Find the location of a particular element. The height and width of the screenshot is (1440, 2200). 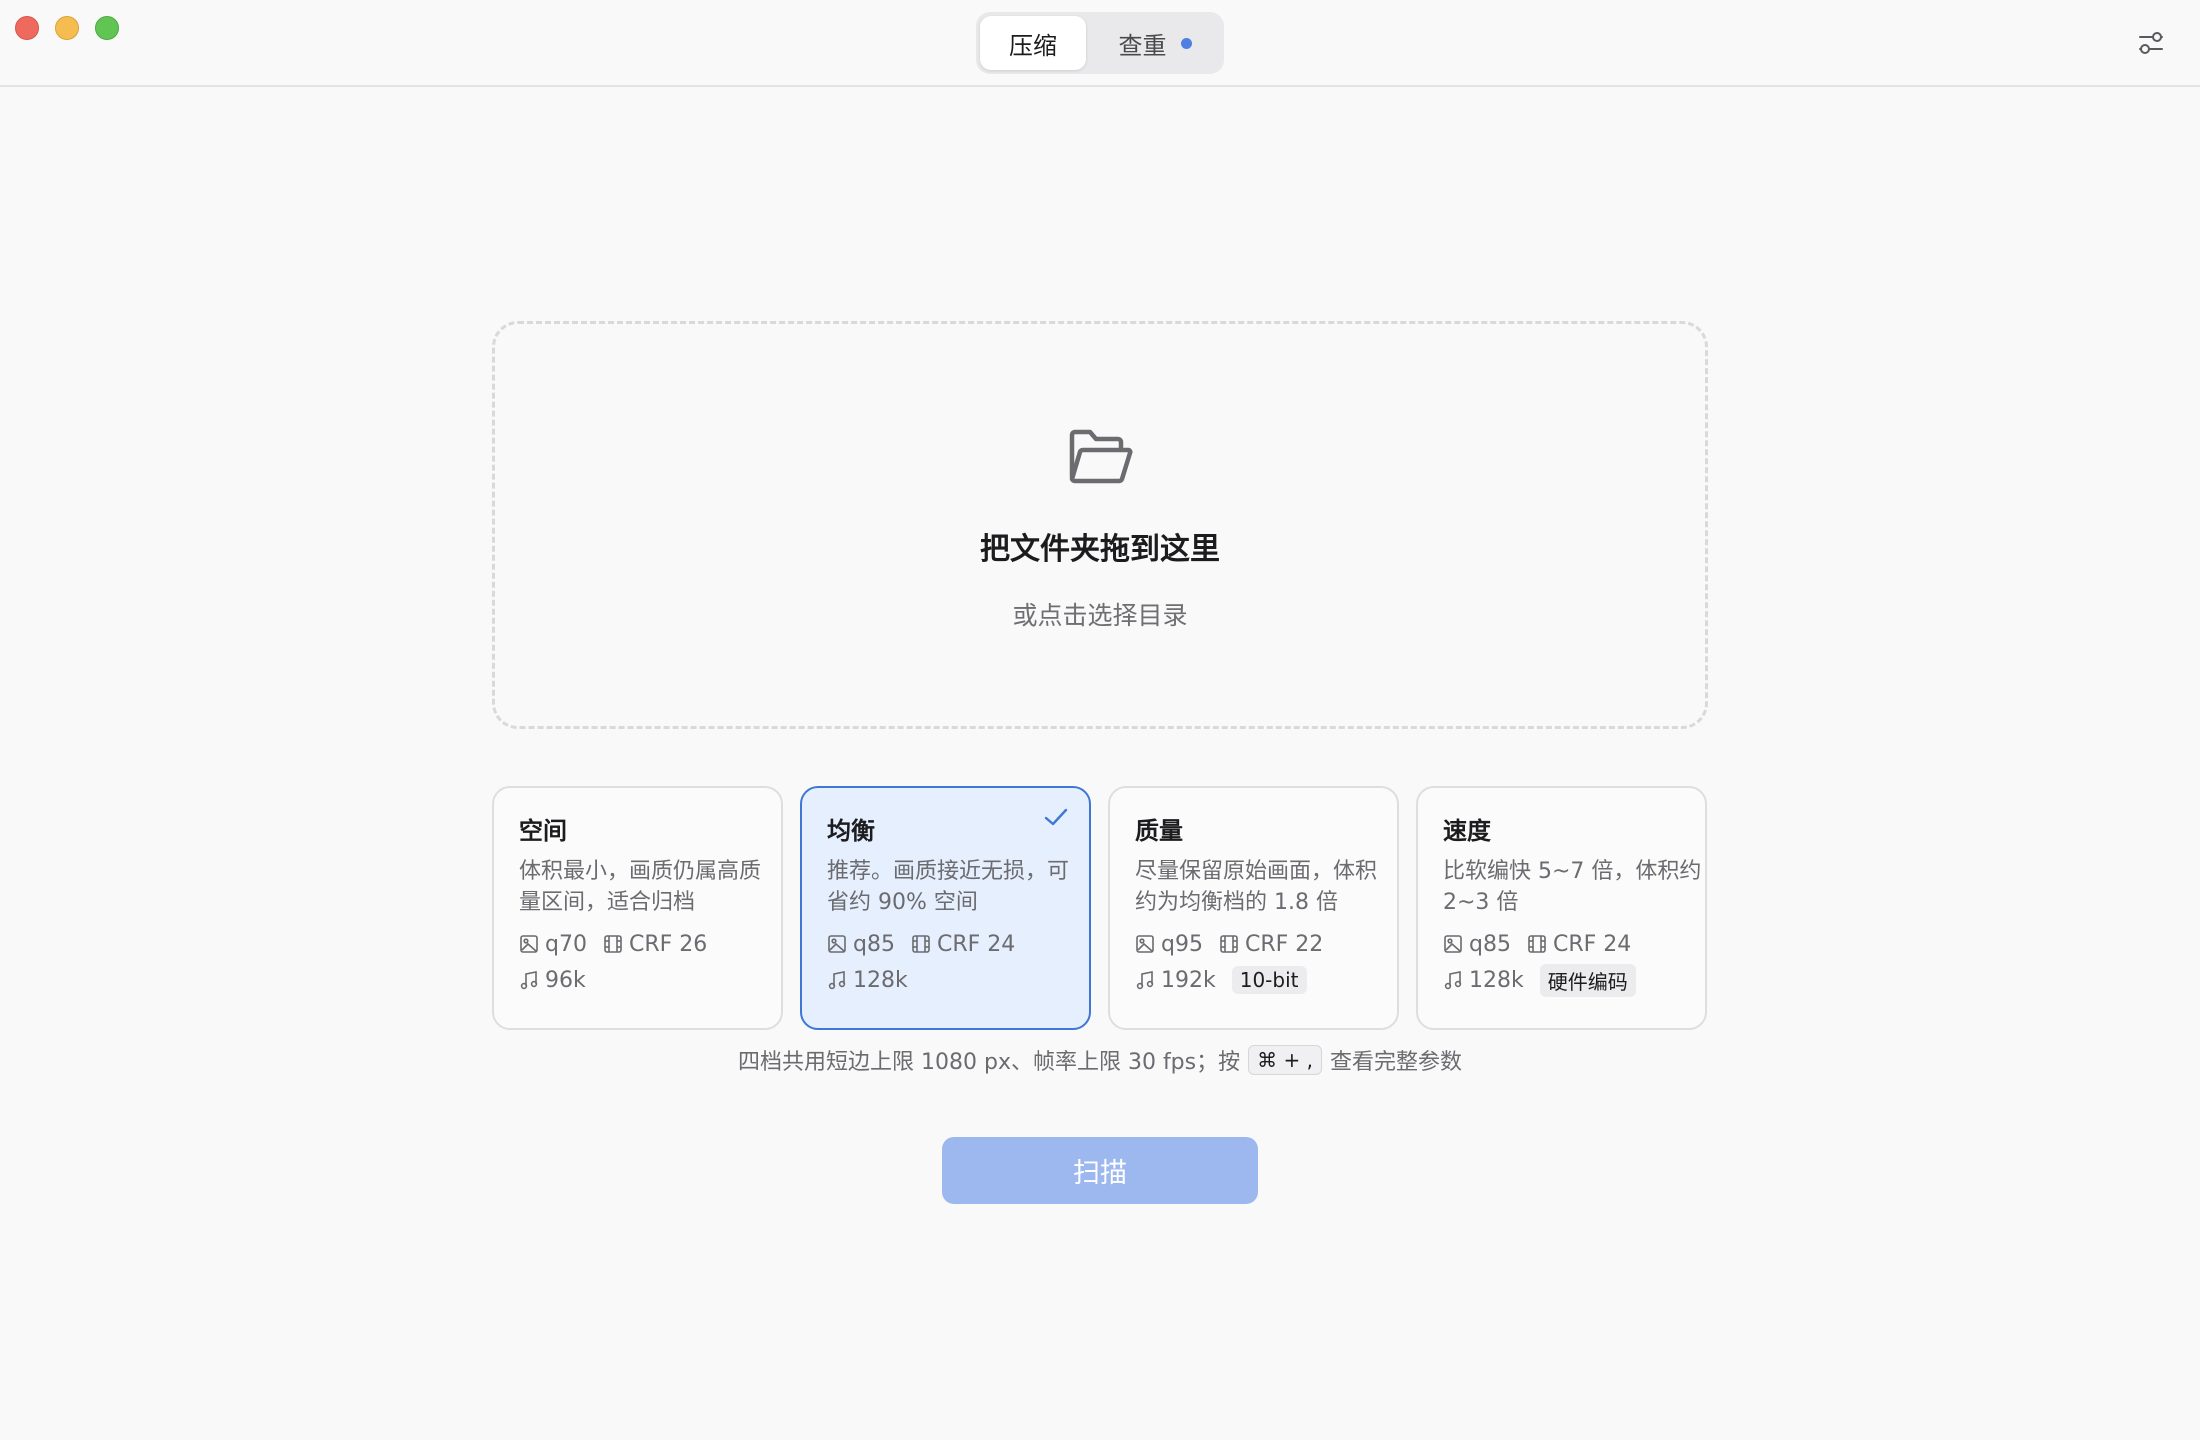

tab-compress: 压缩 is located at coordinates (1033, 43).